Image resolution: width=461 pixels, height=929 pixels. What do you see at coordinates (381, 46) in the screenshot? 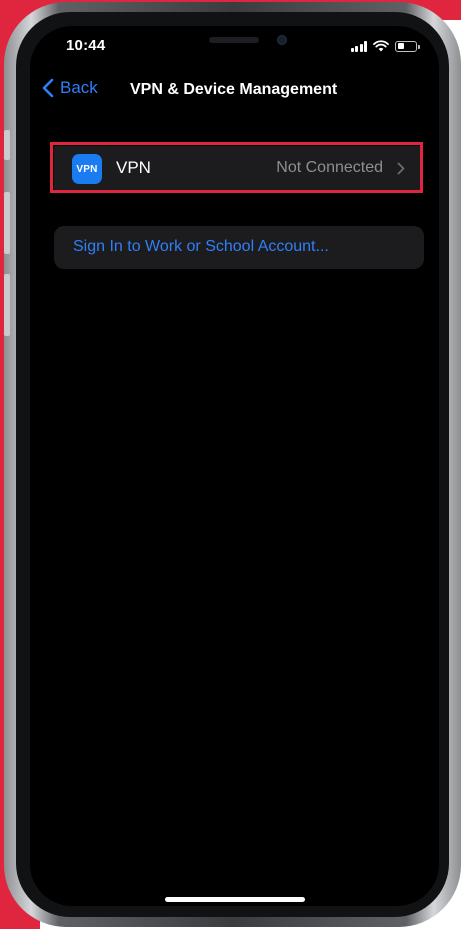
I see `wifi-icon` at bounding box center [381, 46].